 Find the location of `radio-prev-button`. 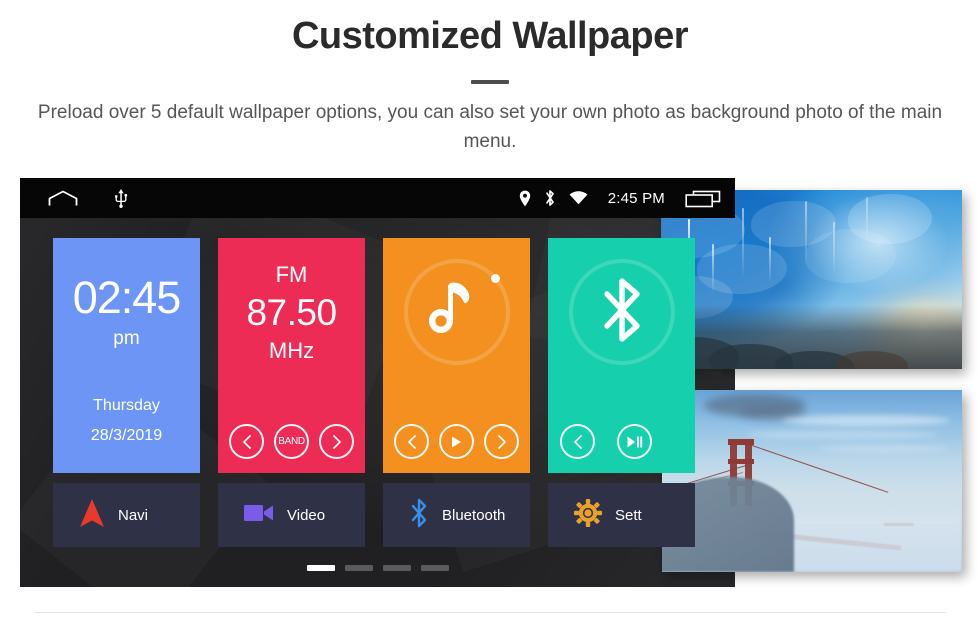

radio-prev-button is located at coordinates (246, 441).